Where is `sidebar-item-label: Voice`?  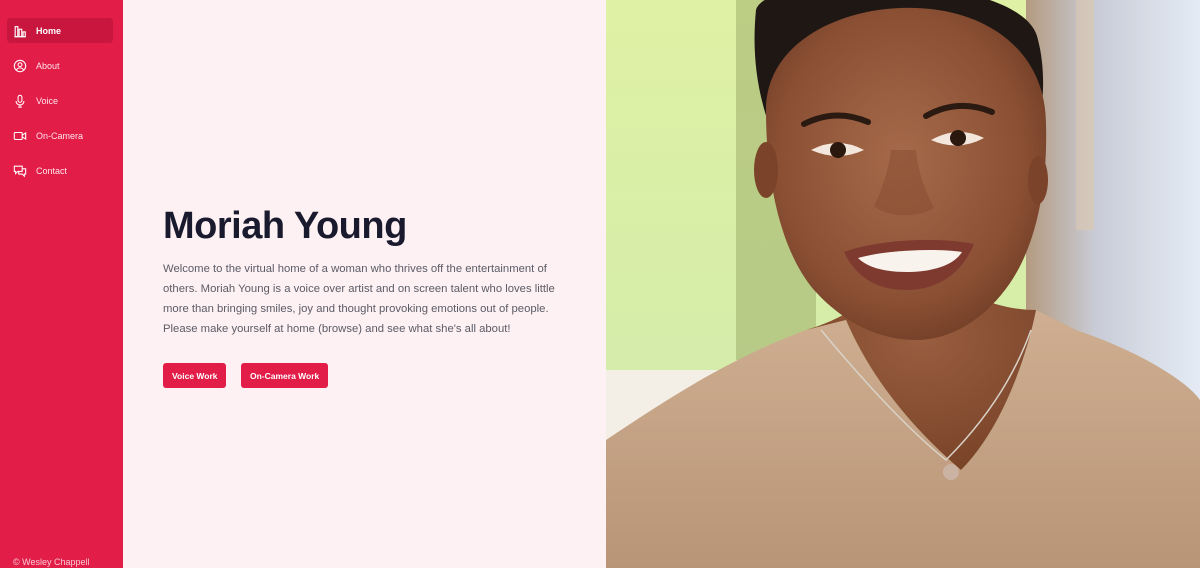
sidebar-item-label: Voice is located at coordinates (47, 100).